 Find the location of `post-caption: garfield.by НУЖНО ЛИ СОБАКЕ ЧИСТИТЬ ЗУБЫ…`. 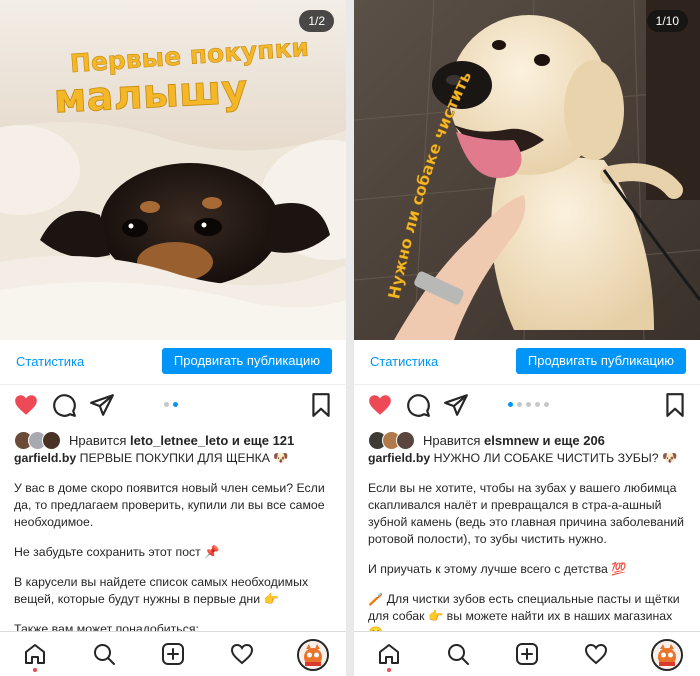

post-caption: garfield.by НУЖНО ЛИ СОБАКЕ ЧИСТИТЬ ЗУБЫ… is located at coordinates (529, 552).